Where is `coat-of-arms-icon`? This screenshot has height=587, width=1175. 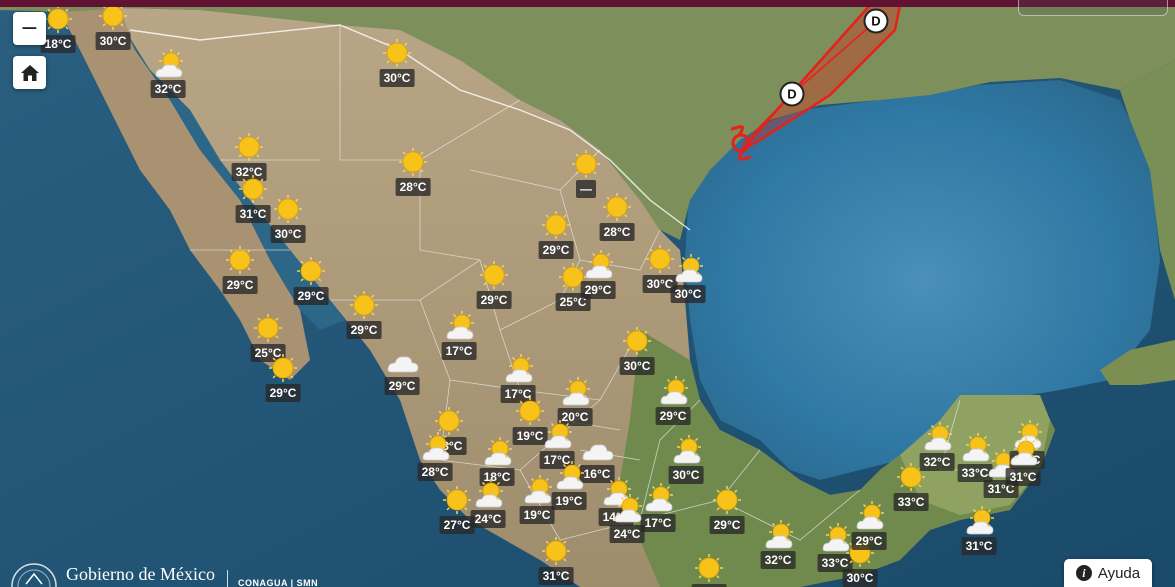
coat-of-arms-icon is located at coordinates (34, 575).